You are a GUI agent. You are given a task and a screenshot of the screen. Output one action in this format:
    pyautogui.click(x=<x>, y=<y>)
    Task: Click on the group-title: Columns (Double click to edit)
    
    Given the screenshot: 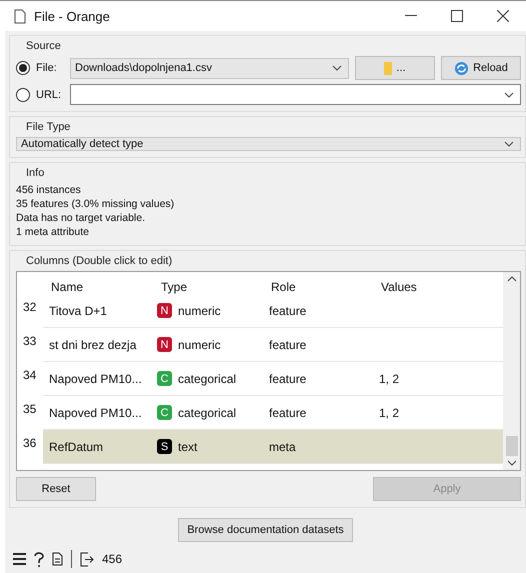 What is the action you would take?
    pyautogui.click(x=99, y=261)
    